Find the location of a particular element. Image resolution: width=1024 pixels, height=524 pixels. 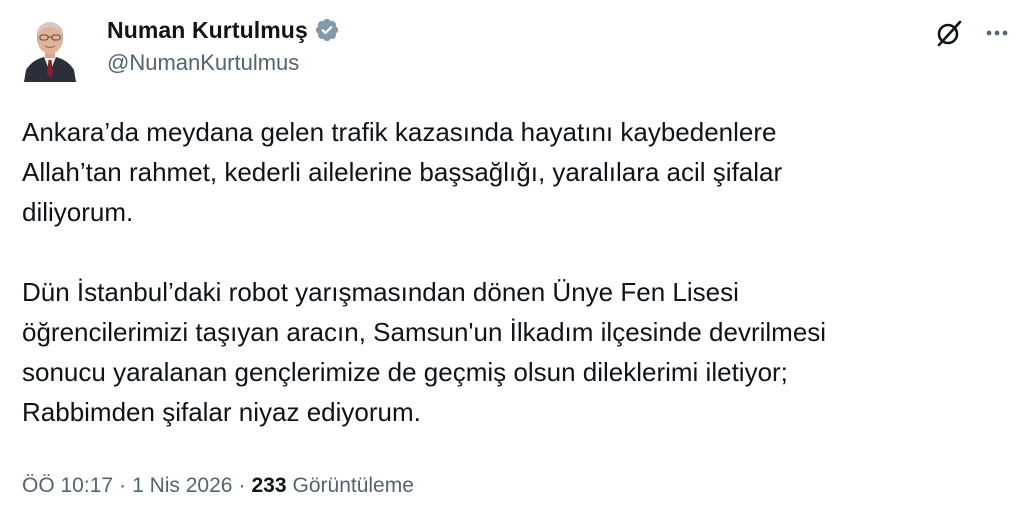

tweet-meta: ÖÖ 10:17 · 1 Nis 2026 · 233 Görüntüleme is located at coordinates (218, 486).